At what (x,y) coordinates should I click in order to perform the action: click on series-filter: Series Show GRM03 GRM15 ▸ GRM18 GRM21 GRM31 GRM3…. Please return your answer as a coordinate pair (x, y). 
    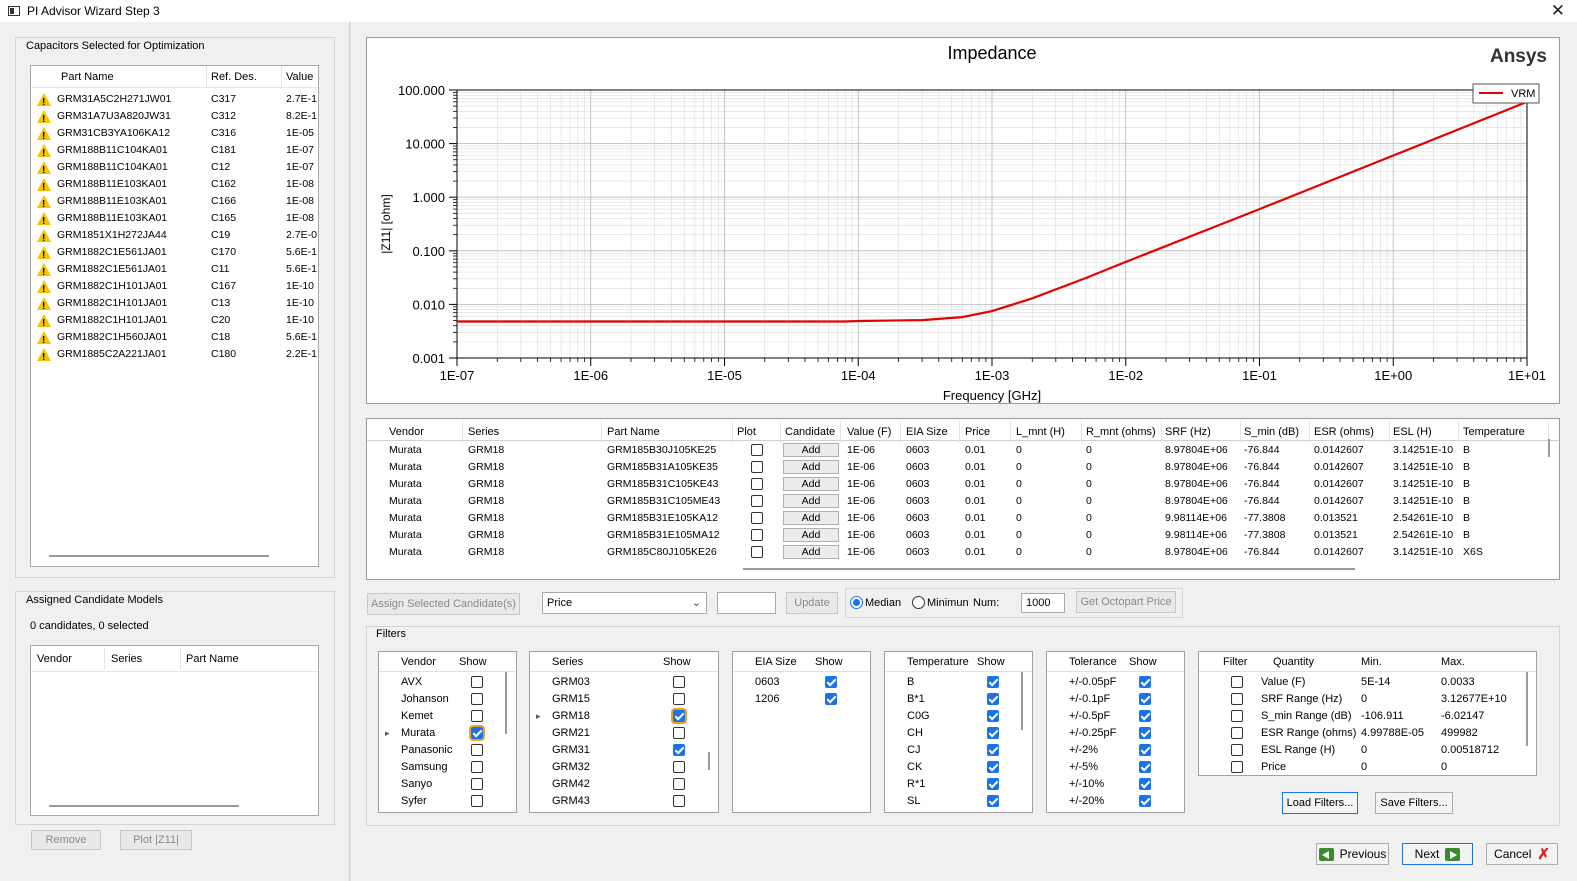
    Looking at the image, I should click on (624, 732).